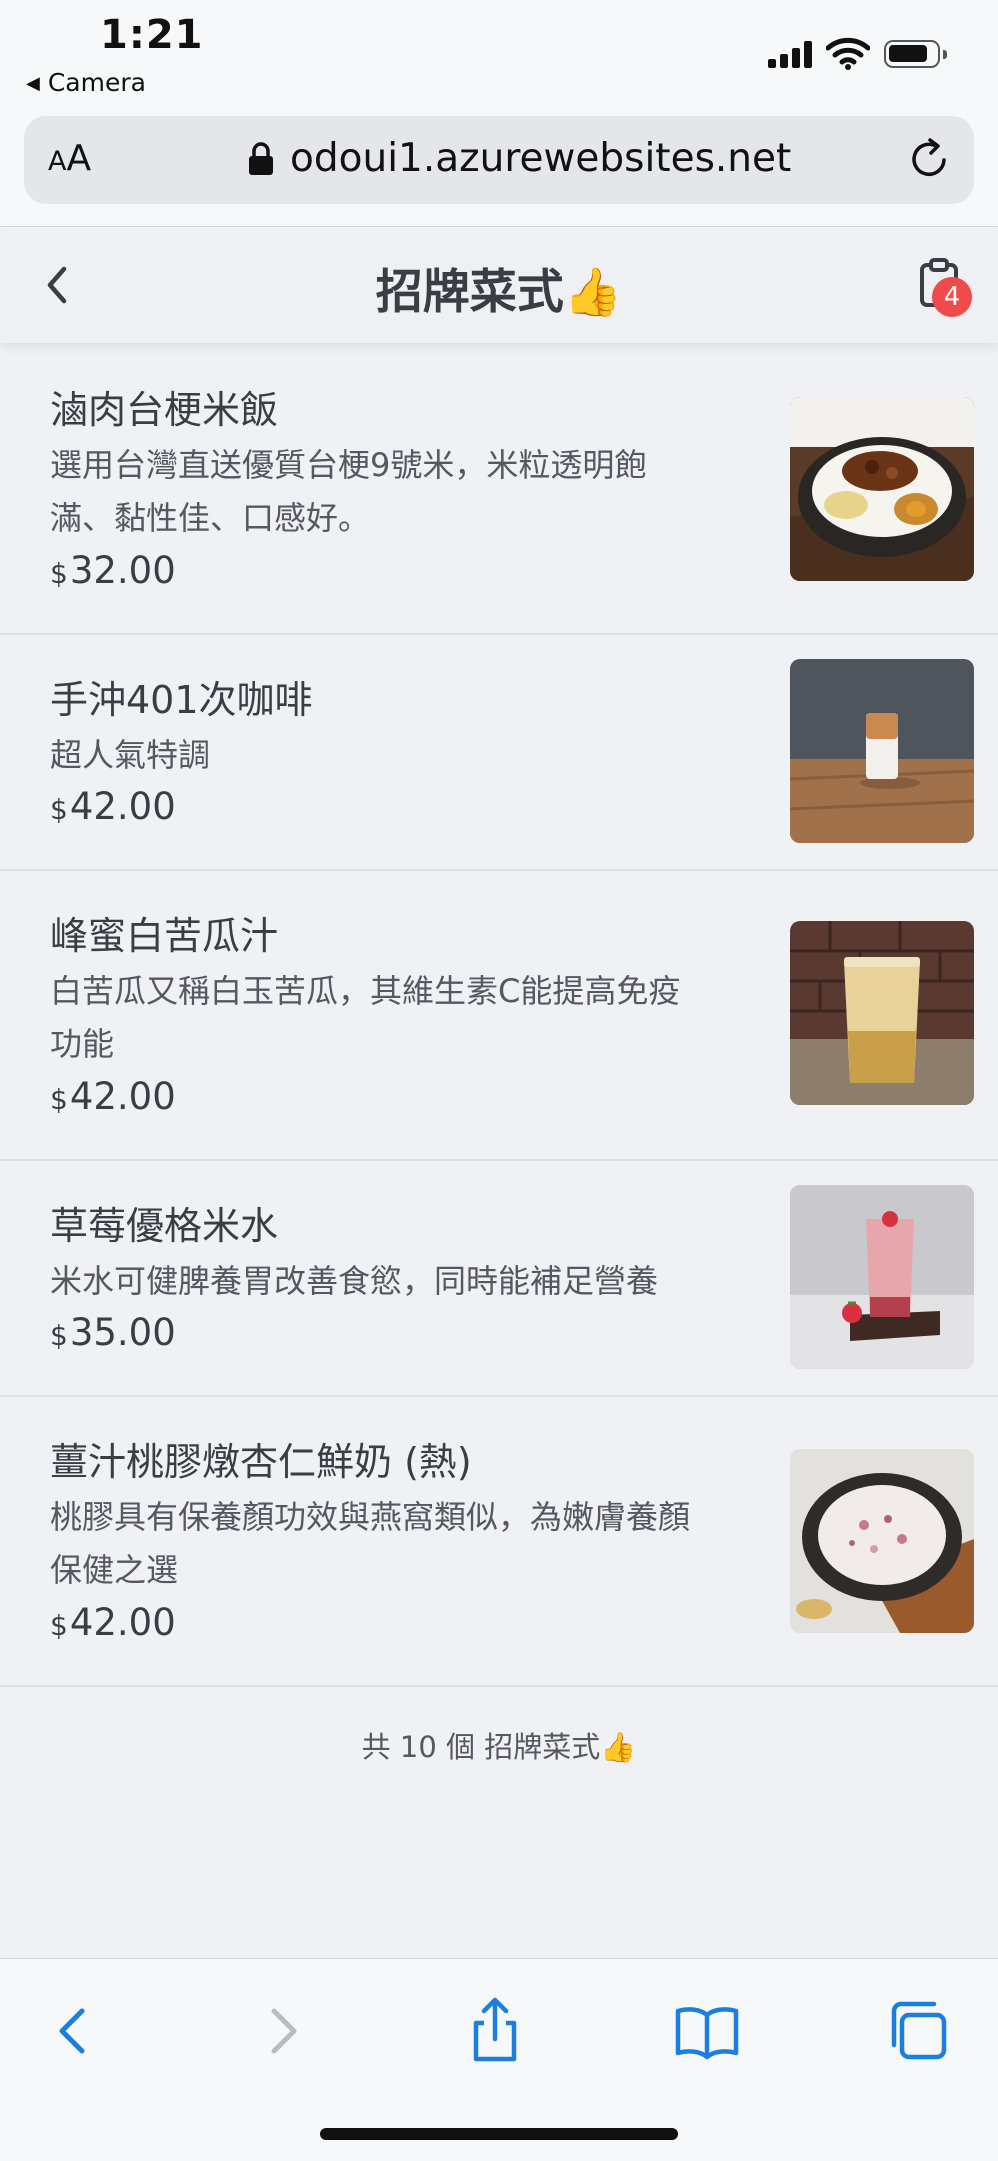 This screenshot has height=2161, width=998. Describe the element at coordinates (882, 751) in the screenshot. I see `item-photo-dalgona-coffee` at that location.